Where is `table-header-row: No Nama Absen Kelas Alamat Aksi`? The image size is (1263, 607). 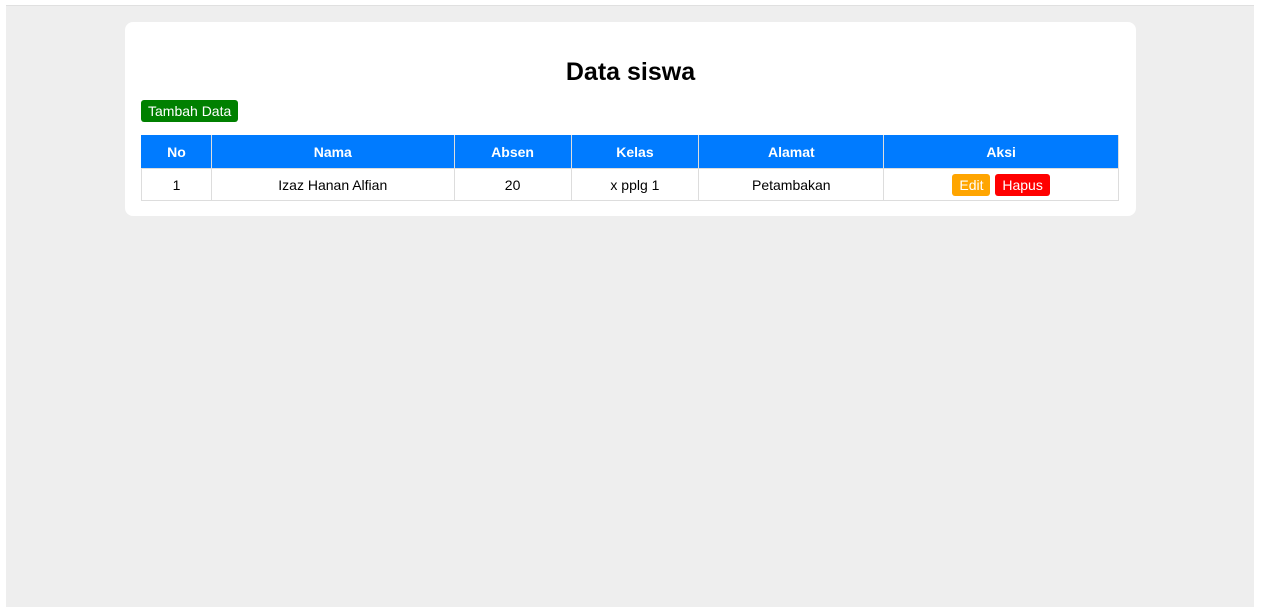 table-header-row: No Nama Absen Kelas Alamat Aksi is located at coordinates (630, 152).